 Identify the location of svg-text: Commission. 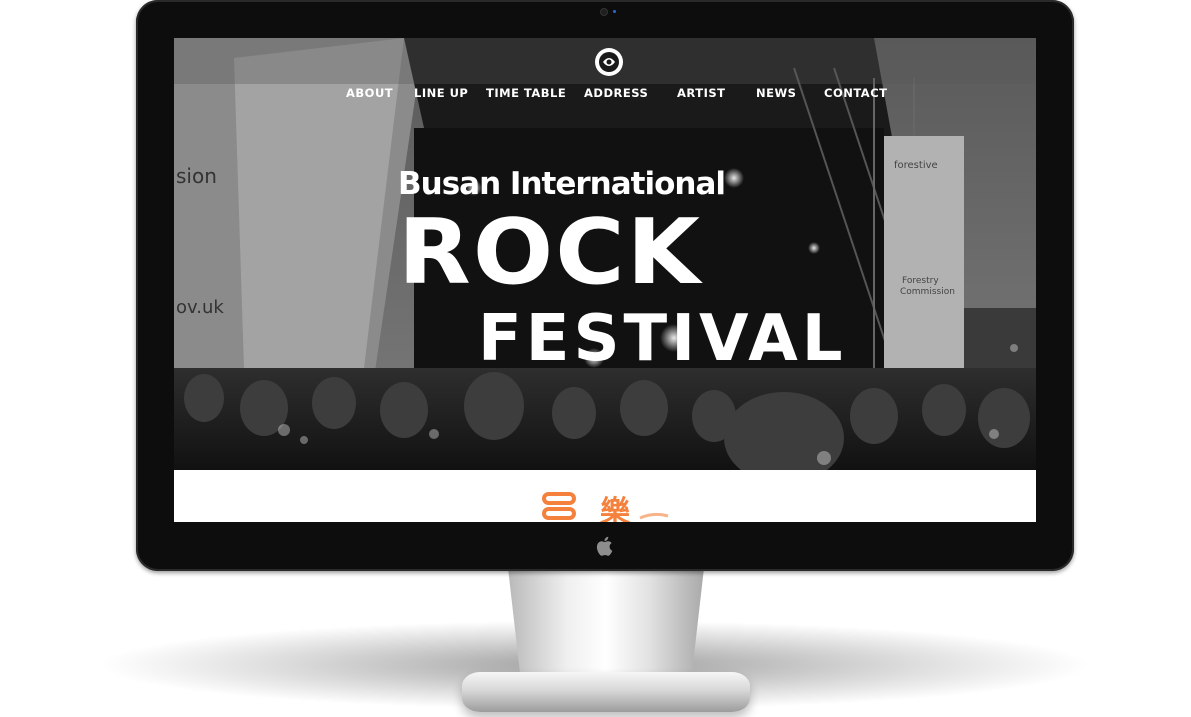
(927, 292).